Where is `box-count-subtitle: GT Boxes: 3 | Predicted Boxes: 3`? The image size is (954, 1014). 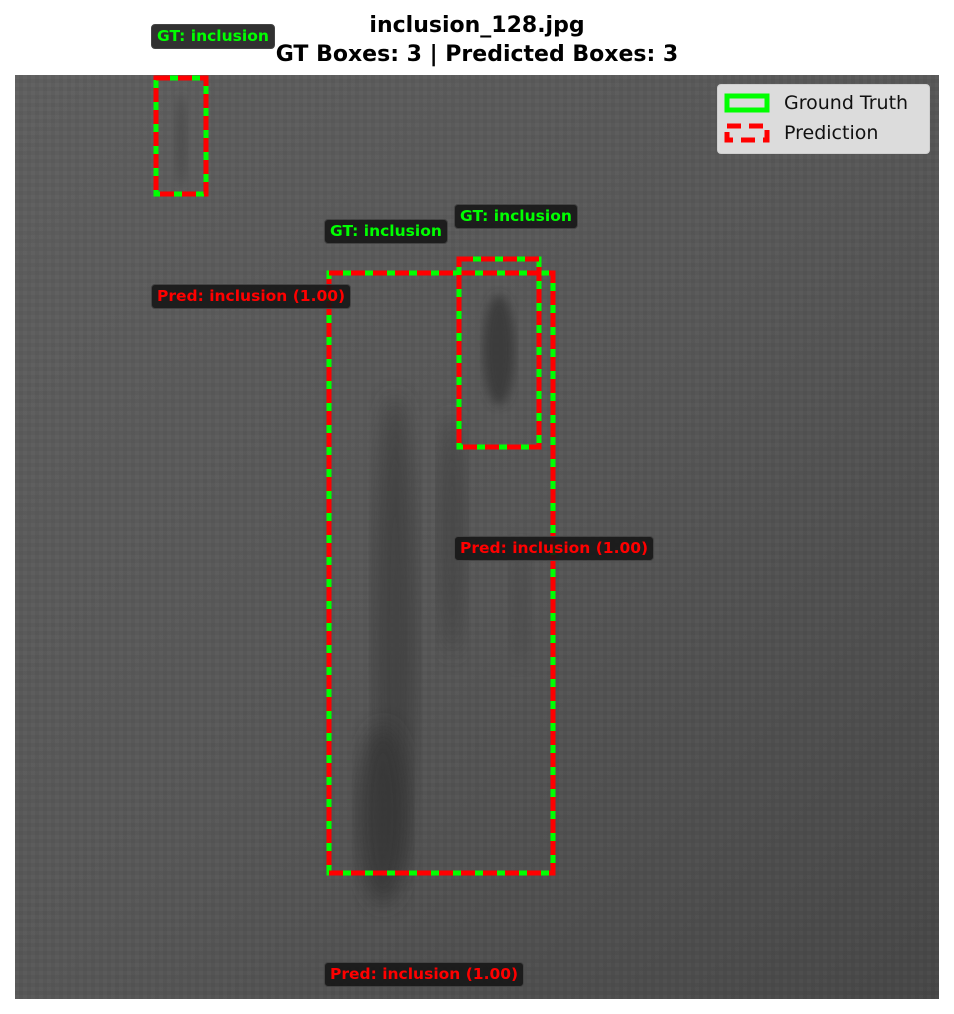 box-count-subtitle: GT Boxes: 3 | Predicted Boxes: 3 is located at coordinates (477, 54).